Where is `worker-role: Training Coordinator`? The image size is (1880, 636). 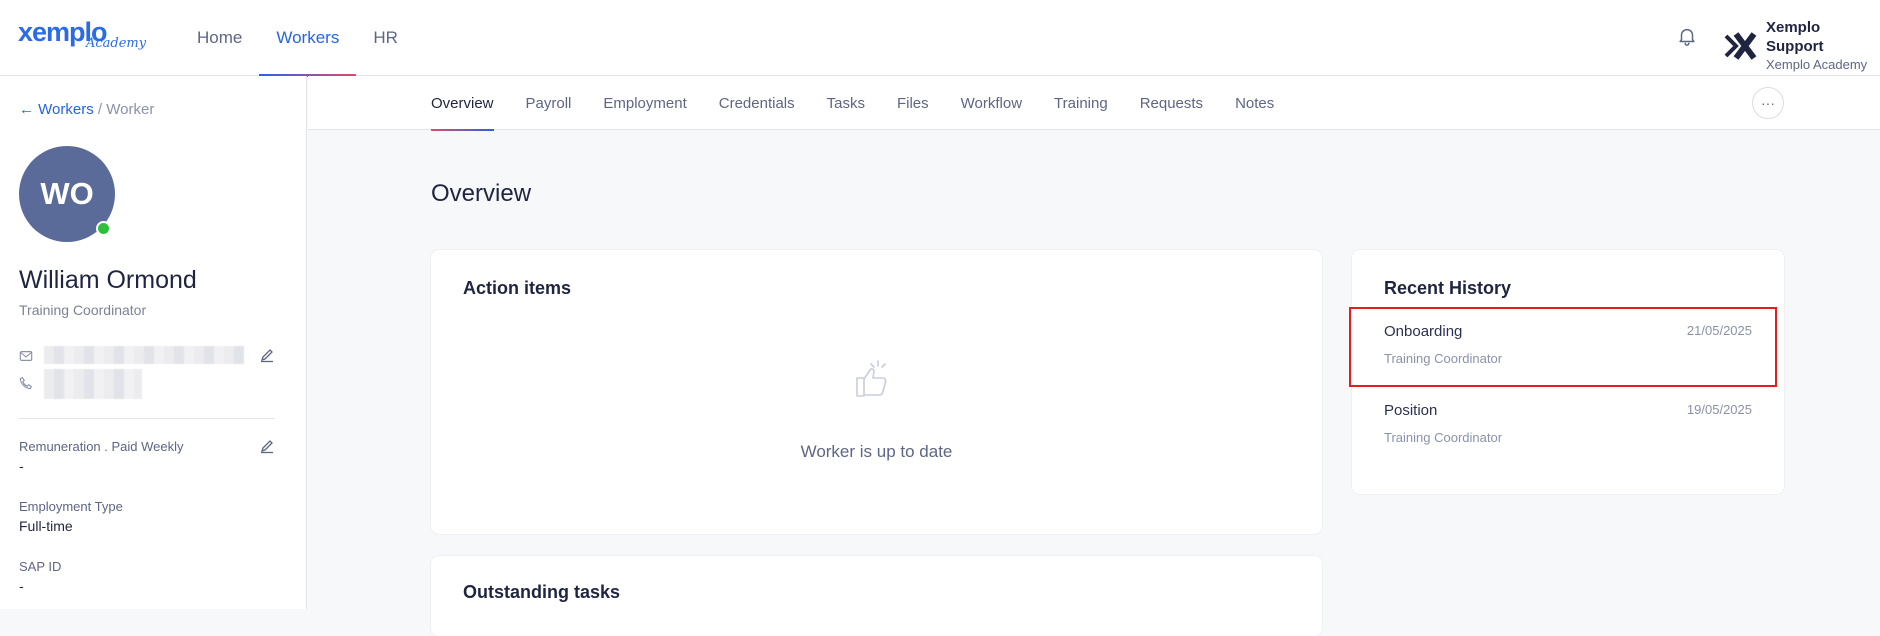
worker-role: Training Coordinator is located at coordinates (83, 310).